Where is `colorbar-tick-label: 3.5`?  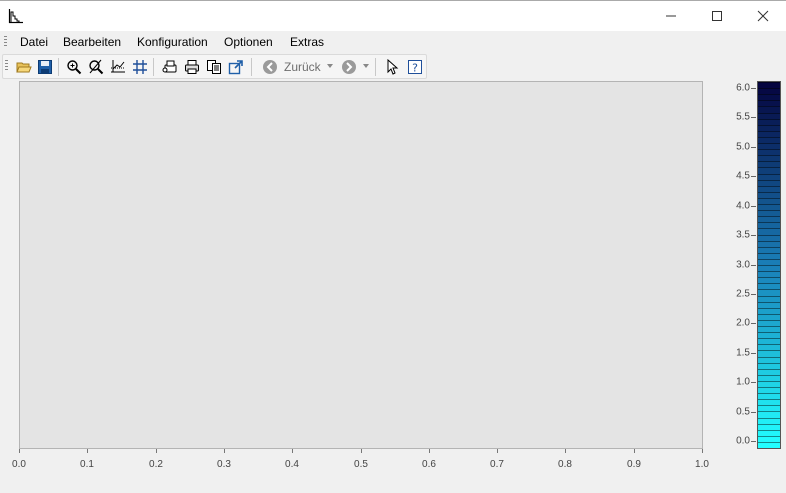
colorbar-tick-label: 3.5 is located at coordinates (743, 235).